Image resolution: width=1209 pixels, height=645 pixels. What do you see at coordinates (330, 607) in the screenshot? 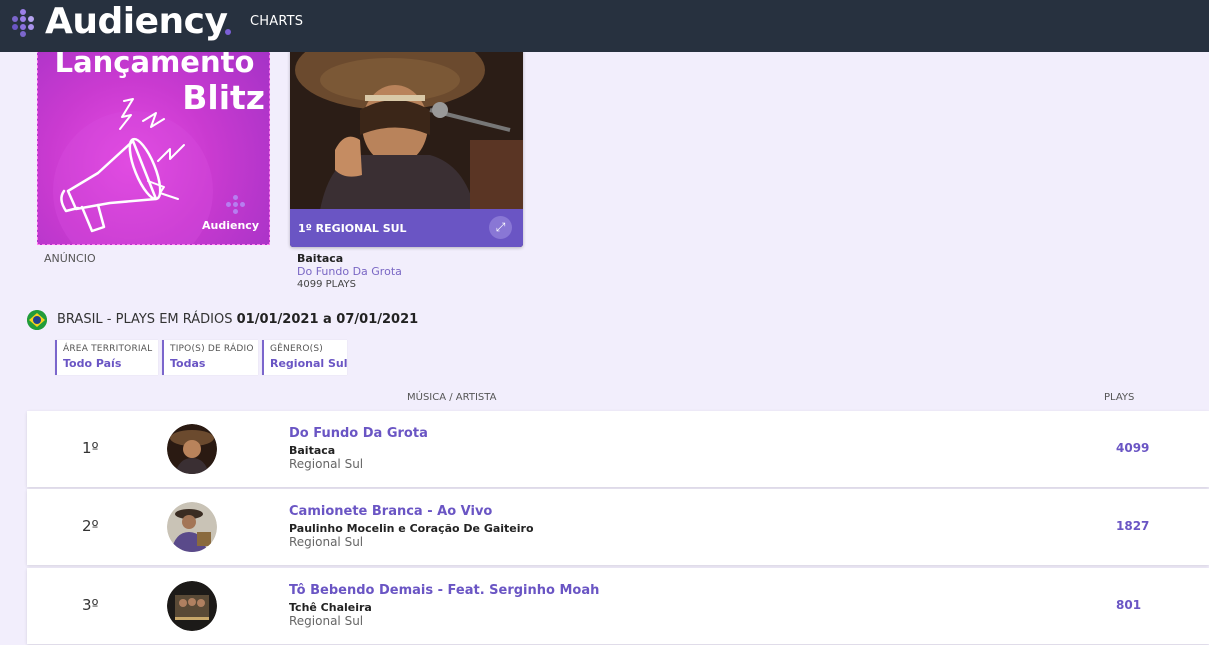
I see `artist-name: Tchê Chaleira` at bounding box center [330, 607].